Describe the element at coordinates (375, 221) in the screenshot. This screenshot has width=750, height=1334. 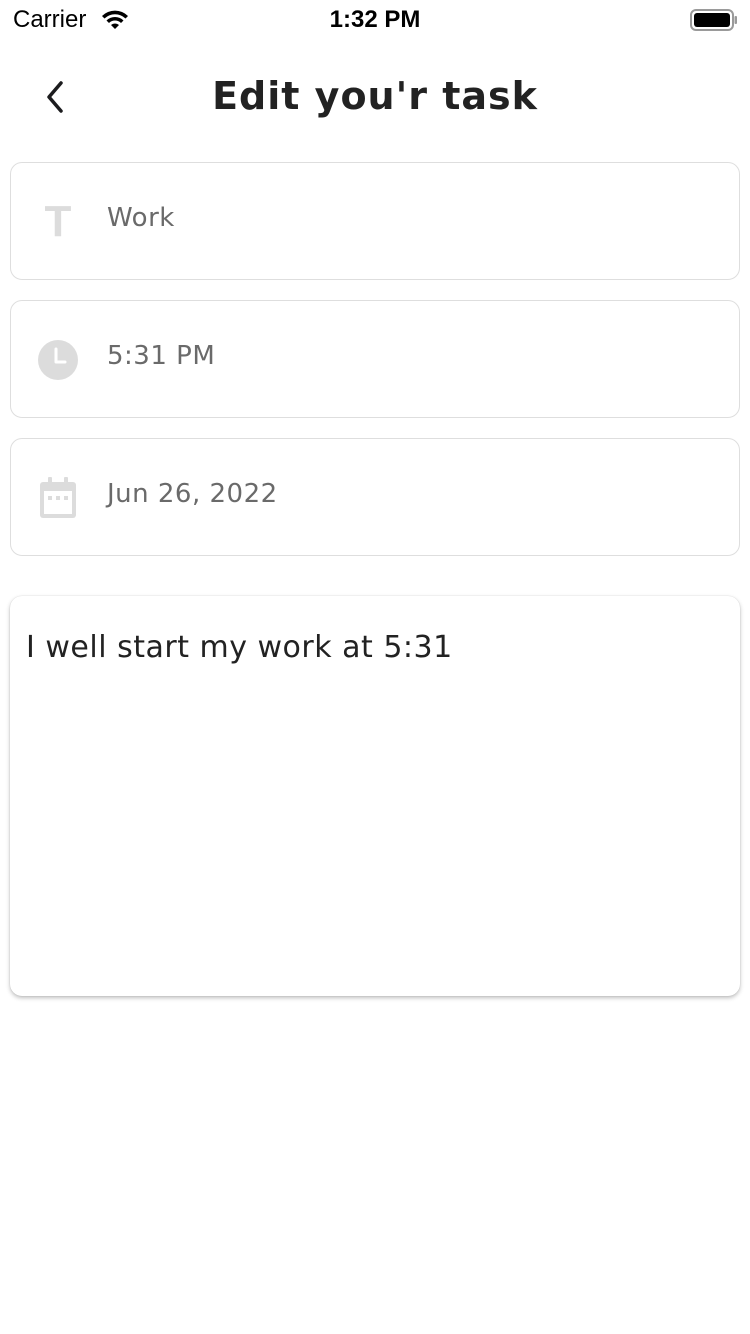
I see `task-title-field: T Work` at that location.